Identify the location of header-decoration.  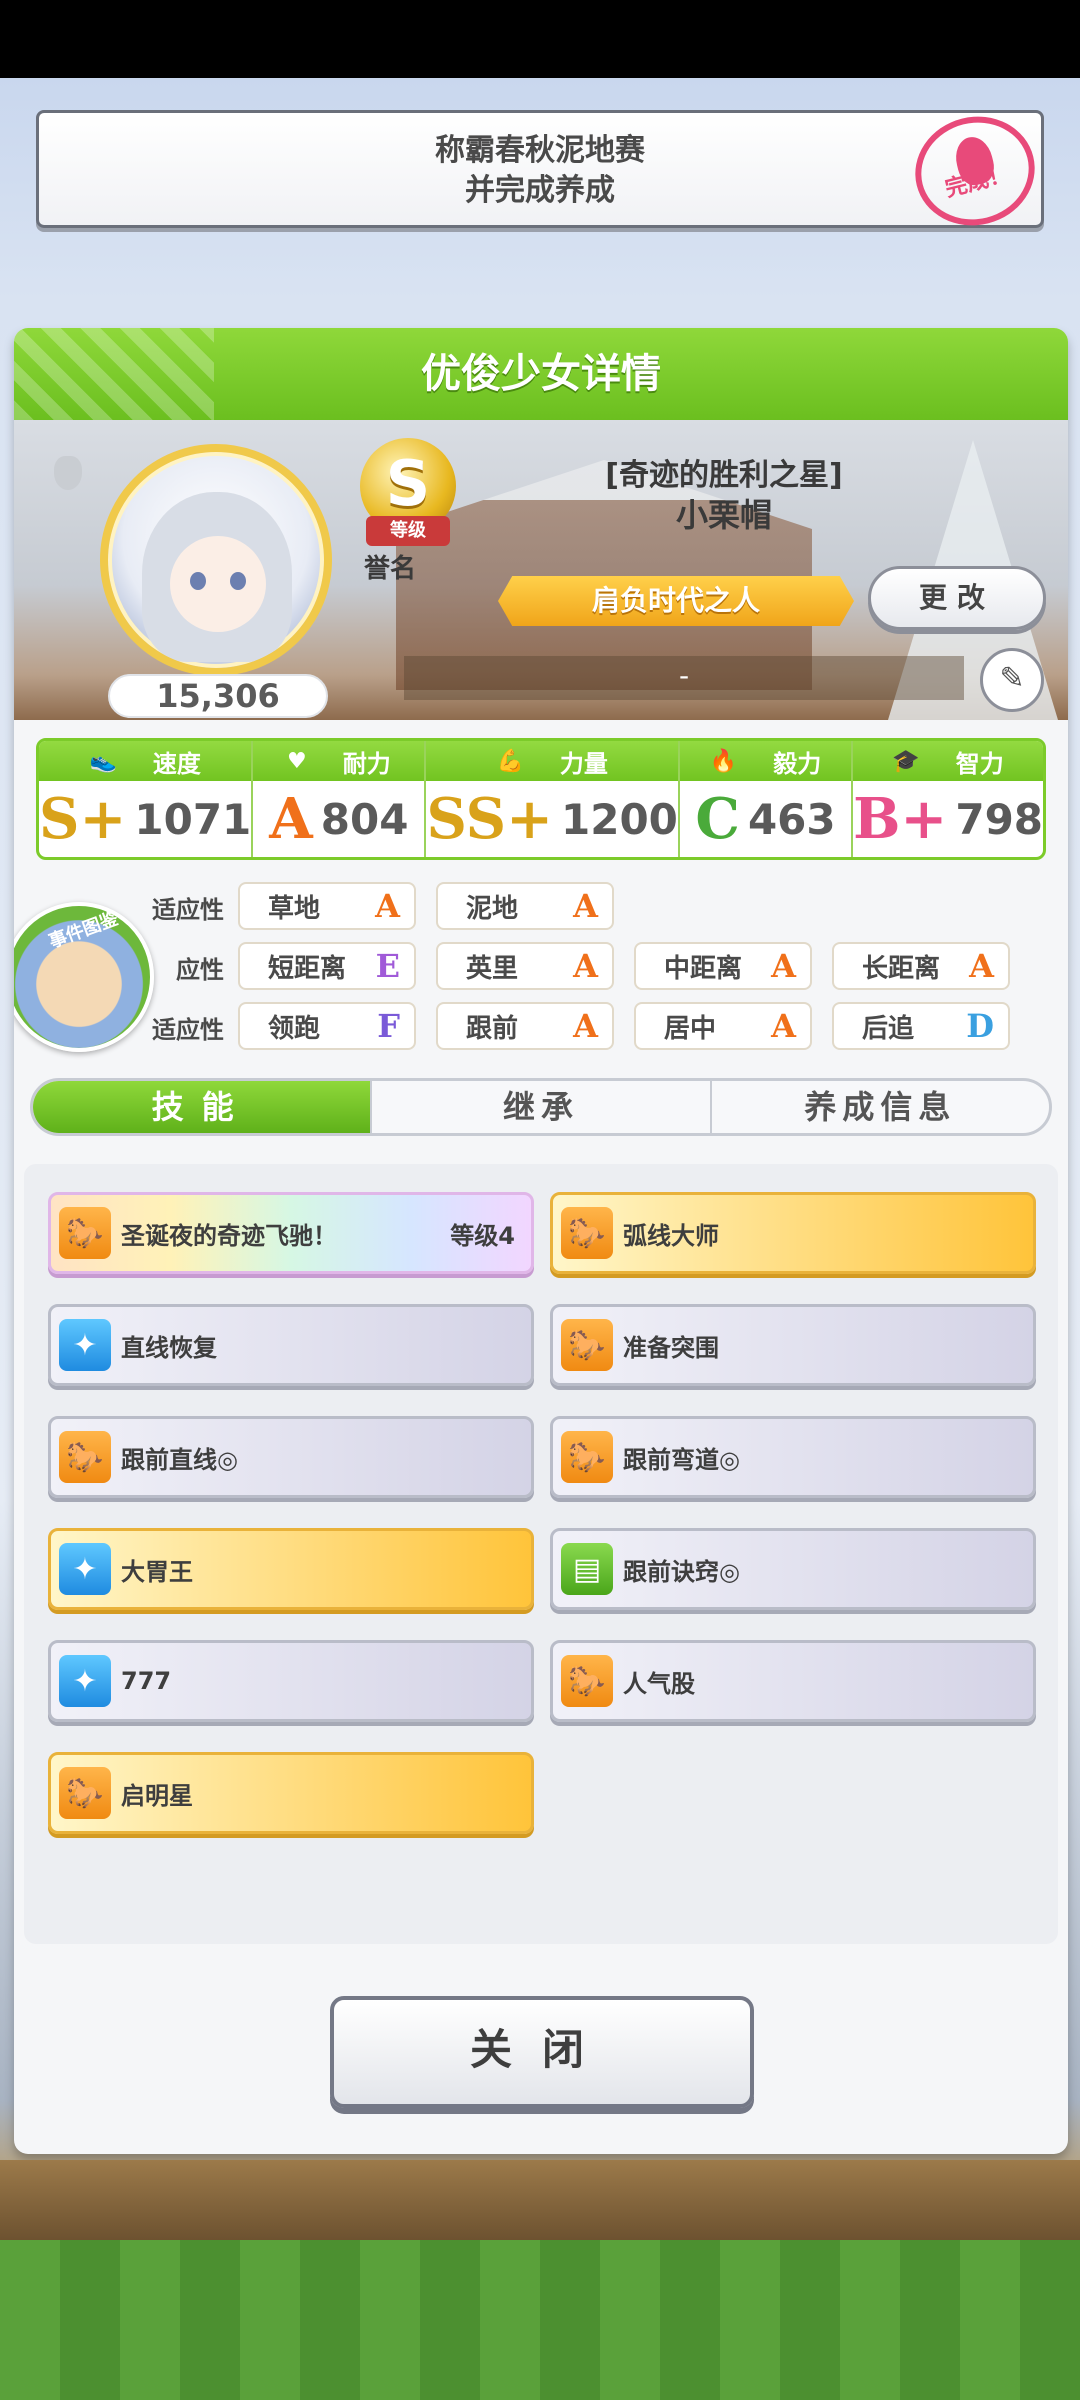
(114, 374).